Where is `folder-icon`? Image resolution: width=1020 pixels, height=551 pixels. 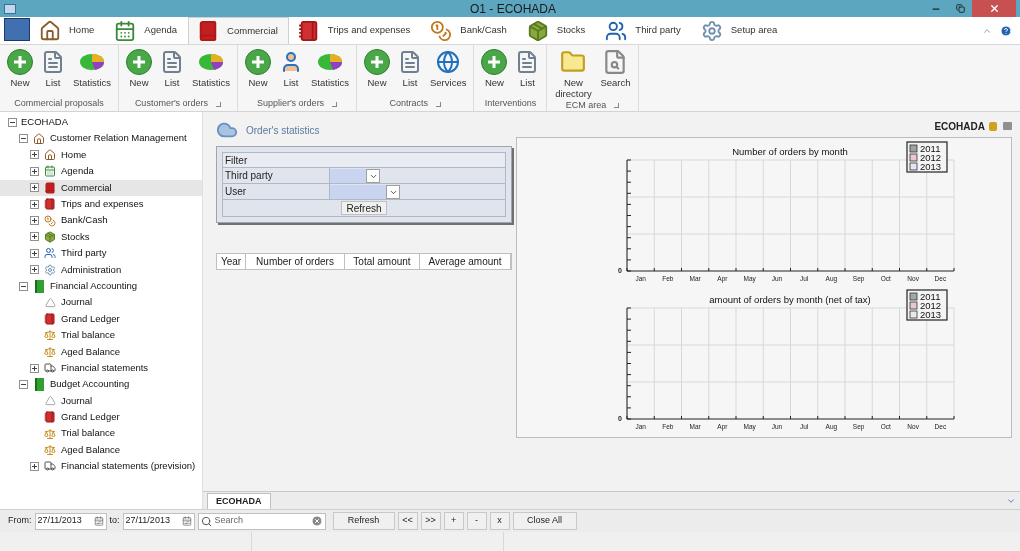
folder-icon is located at coordinates (573, 62).